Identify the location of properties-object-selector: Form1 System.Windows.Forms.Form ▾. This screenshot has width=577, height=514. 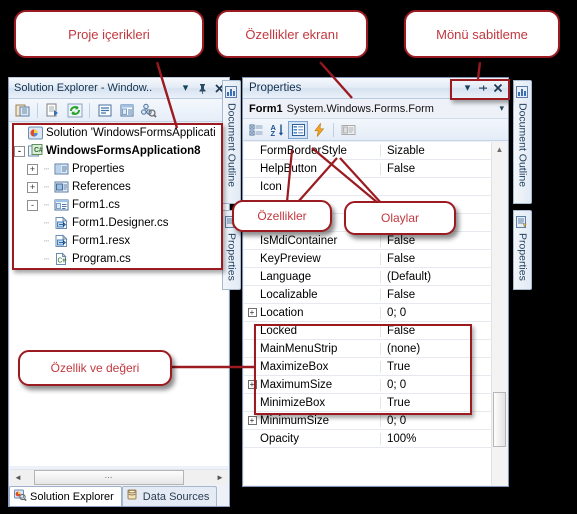
(375, 109).